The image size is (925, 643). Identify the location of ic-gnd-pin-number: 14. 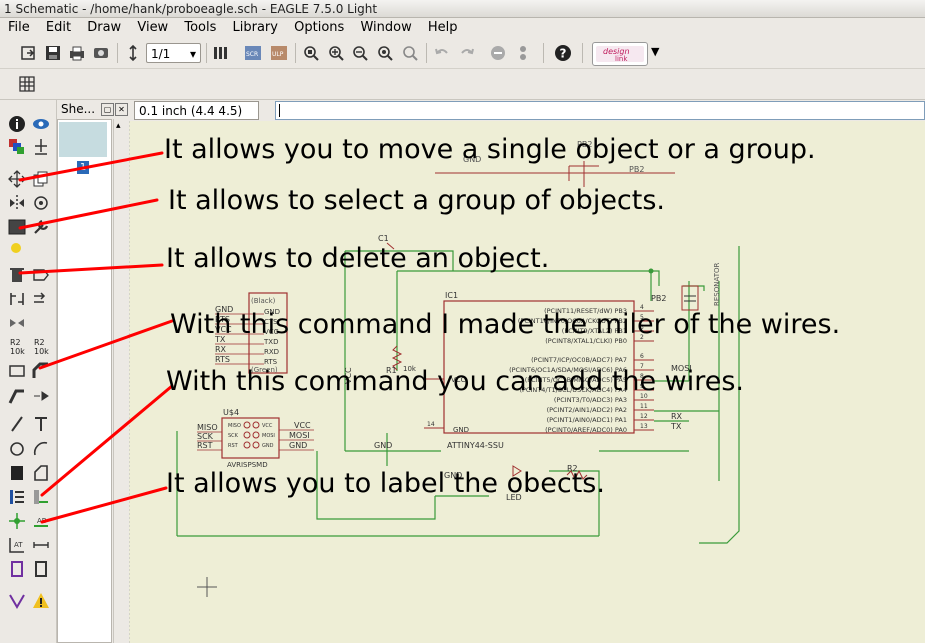
(431, 424).